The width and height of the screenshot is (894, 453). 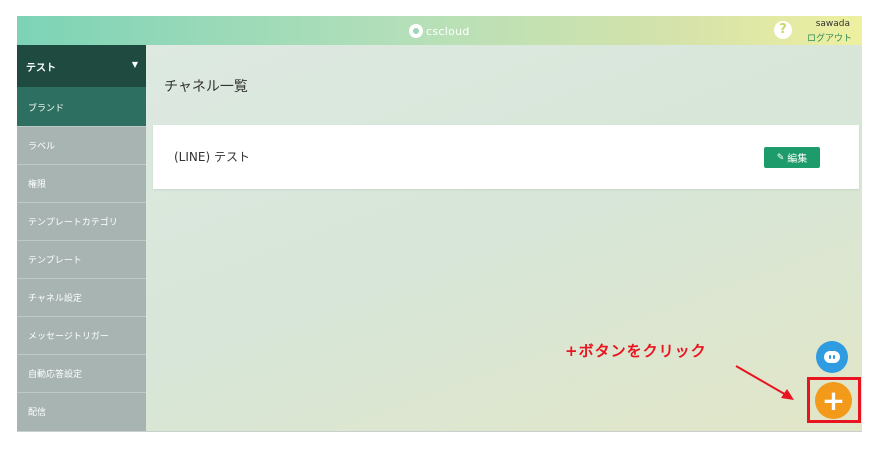 I want to click on annotation-text: +ボタンをクリック, so click(x=636, y=351).